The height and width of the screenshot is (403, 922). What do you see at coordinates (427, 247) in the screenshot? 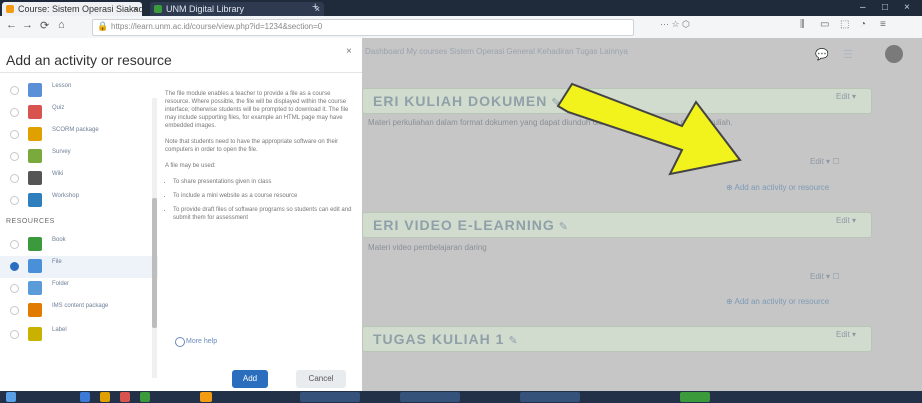
I see `section-description: Materi video pembelajaran daring` at bounding box center [427, 247].